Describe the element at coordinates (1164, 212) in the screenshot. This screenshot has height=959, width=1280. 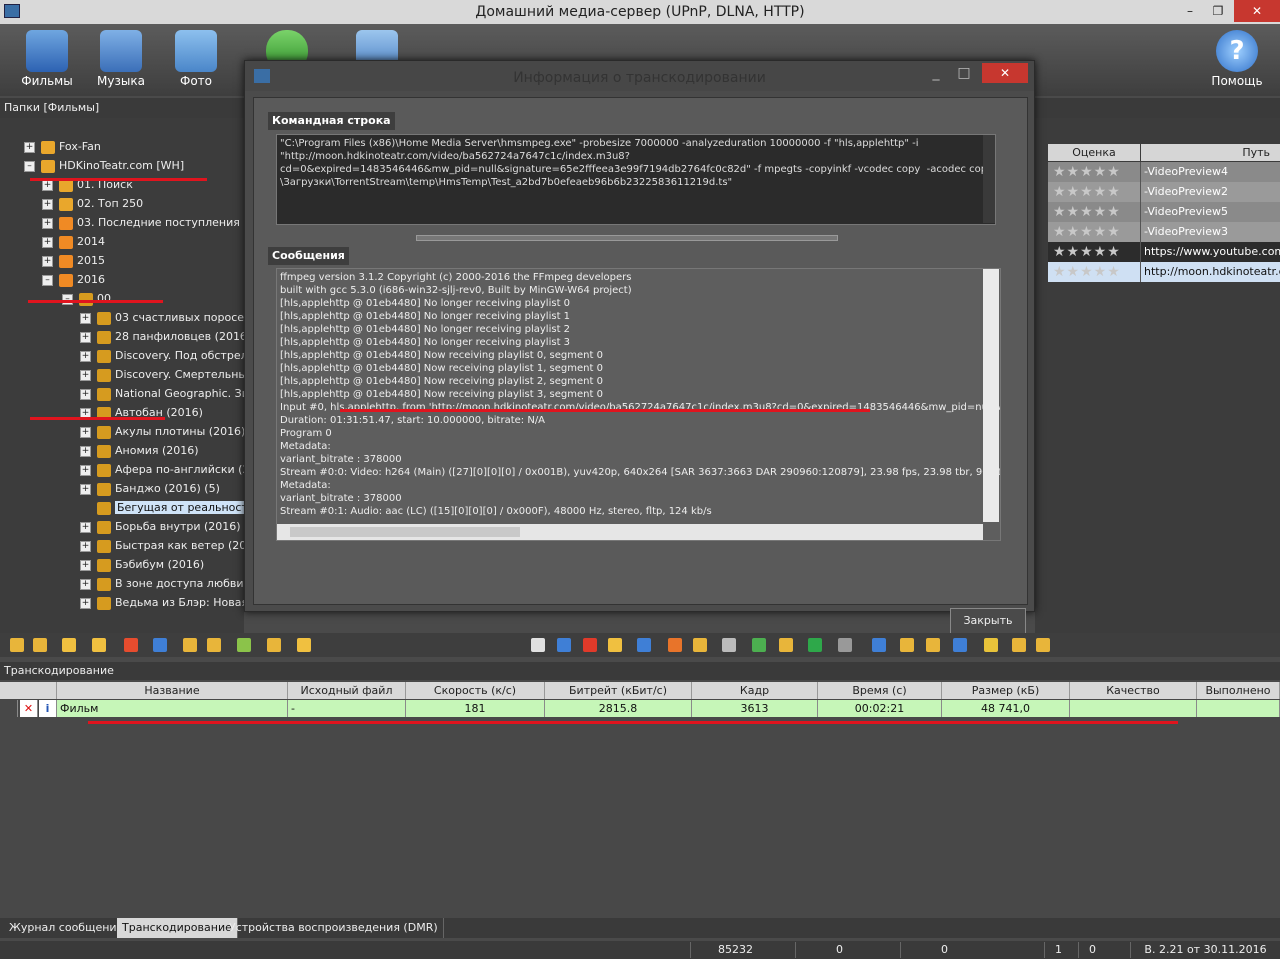
I see `grid-row: ★★★★★ -VideoPreview5` at that location.